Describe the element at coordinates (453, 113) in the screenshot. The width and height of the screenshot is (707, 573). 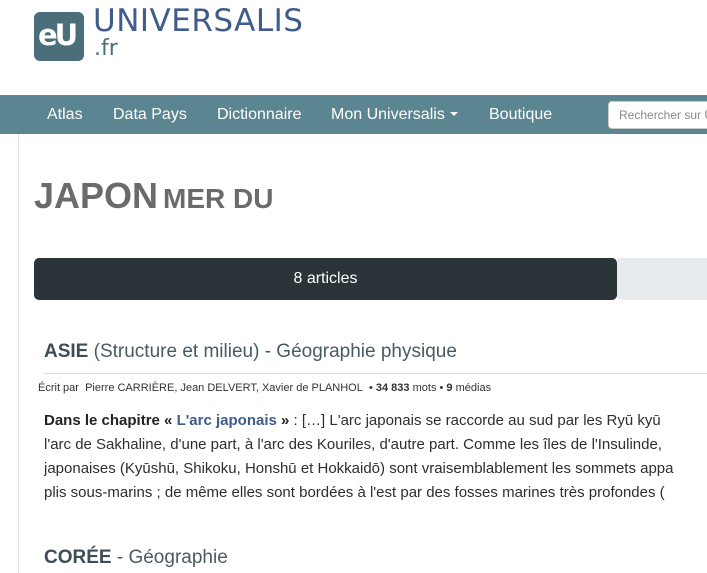
I see `caret-down-icon` at that location.